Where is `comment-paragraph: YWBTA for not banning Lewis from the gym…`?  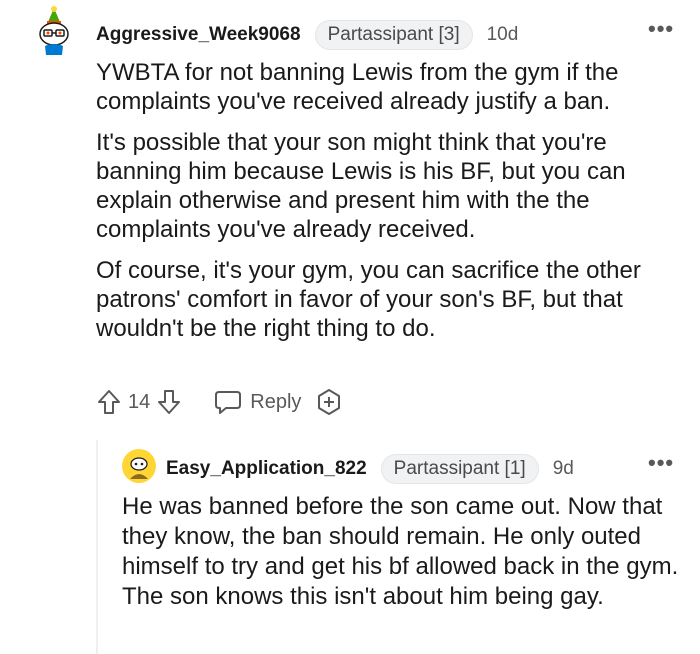
comment-paragraph: YWBTA for not banning Lewis from the gym… is located at coordinates (357, 87).